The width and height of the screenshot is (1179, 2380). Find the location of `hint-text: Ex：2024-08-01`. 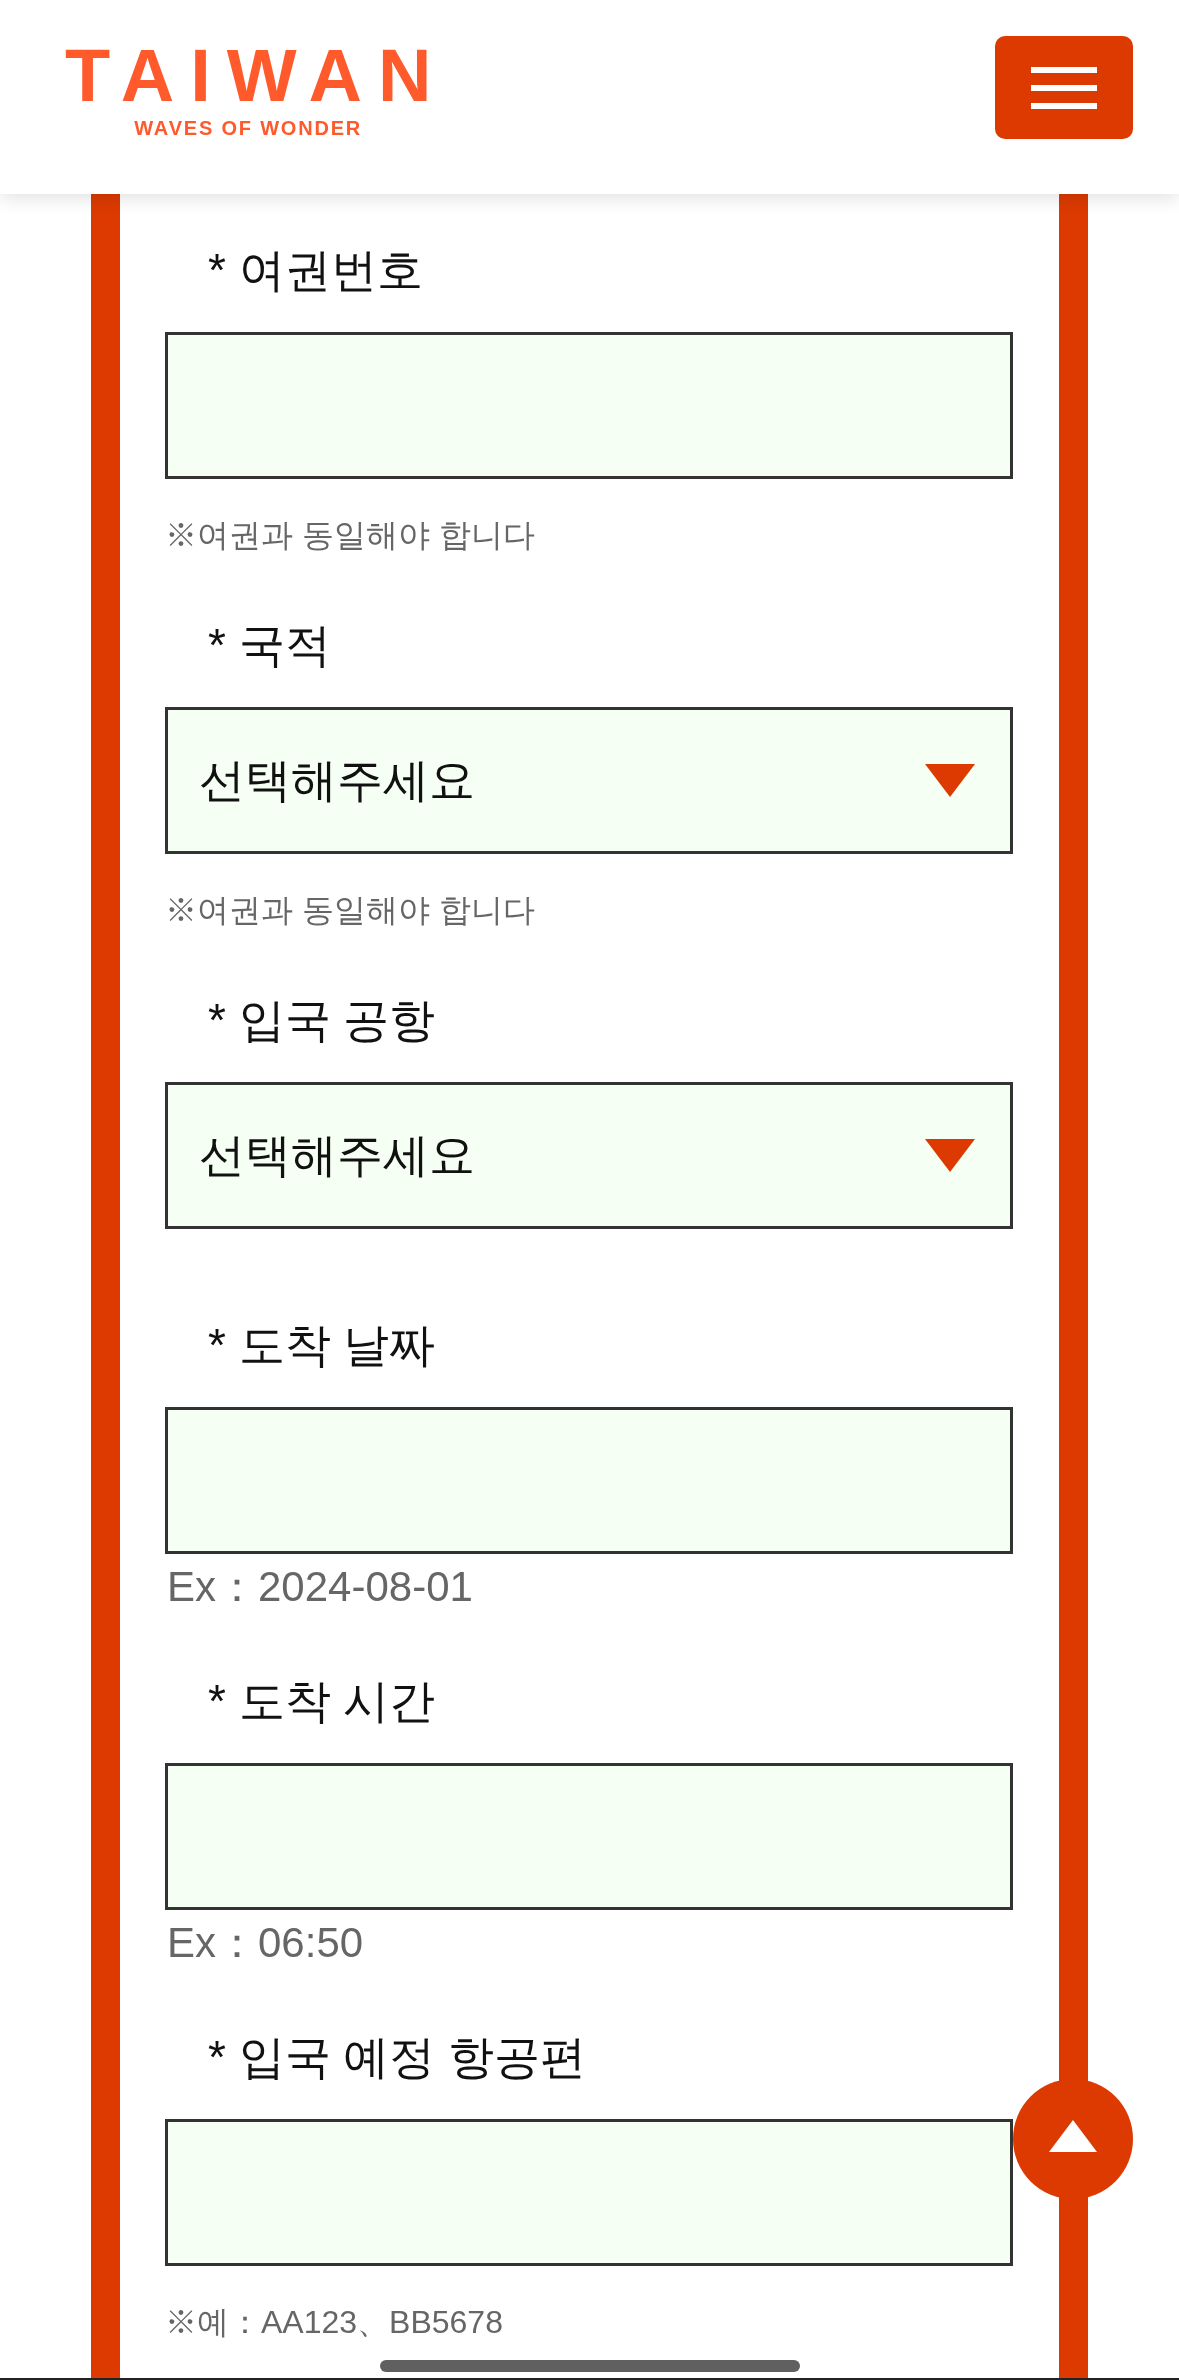

hint-text: Ex：2024-08-01 is located at coordinates (320, 1587).